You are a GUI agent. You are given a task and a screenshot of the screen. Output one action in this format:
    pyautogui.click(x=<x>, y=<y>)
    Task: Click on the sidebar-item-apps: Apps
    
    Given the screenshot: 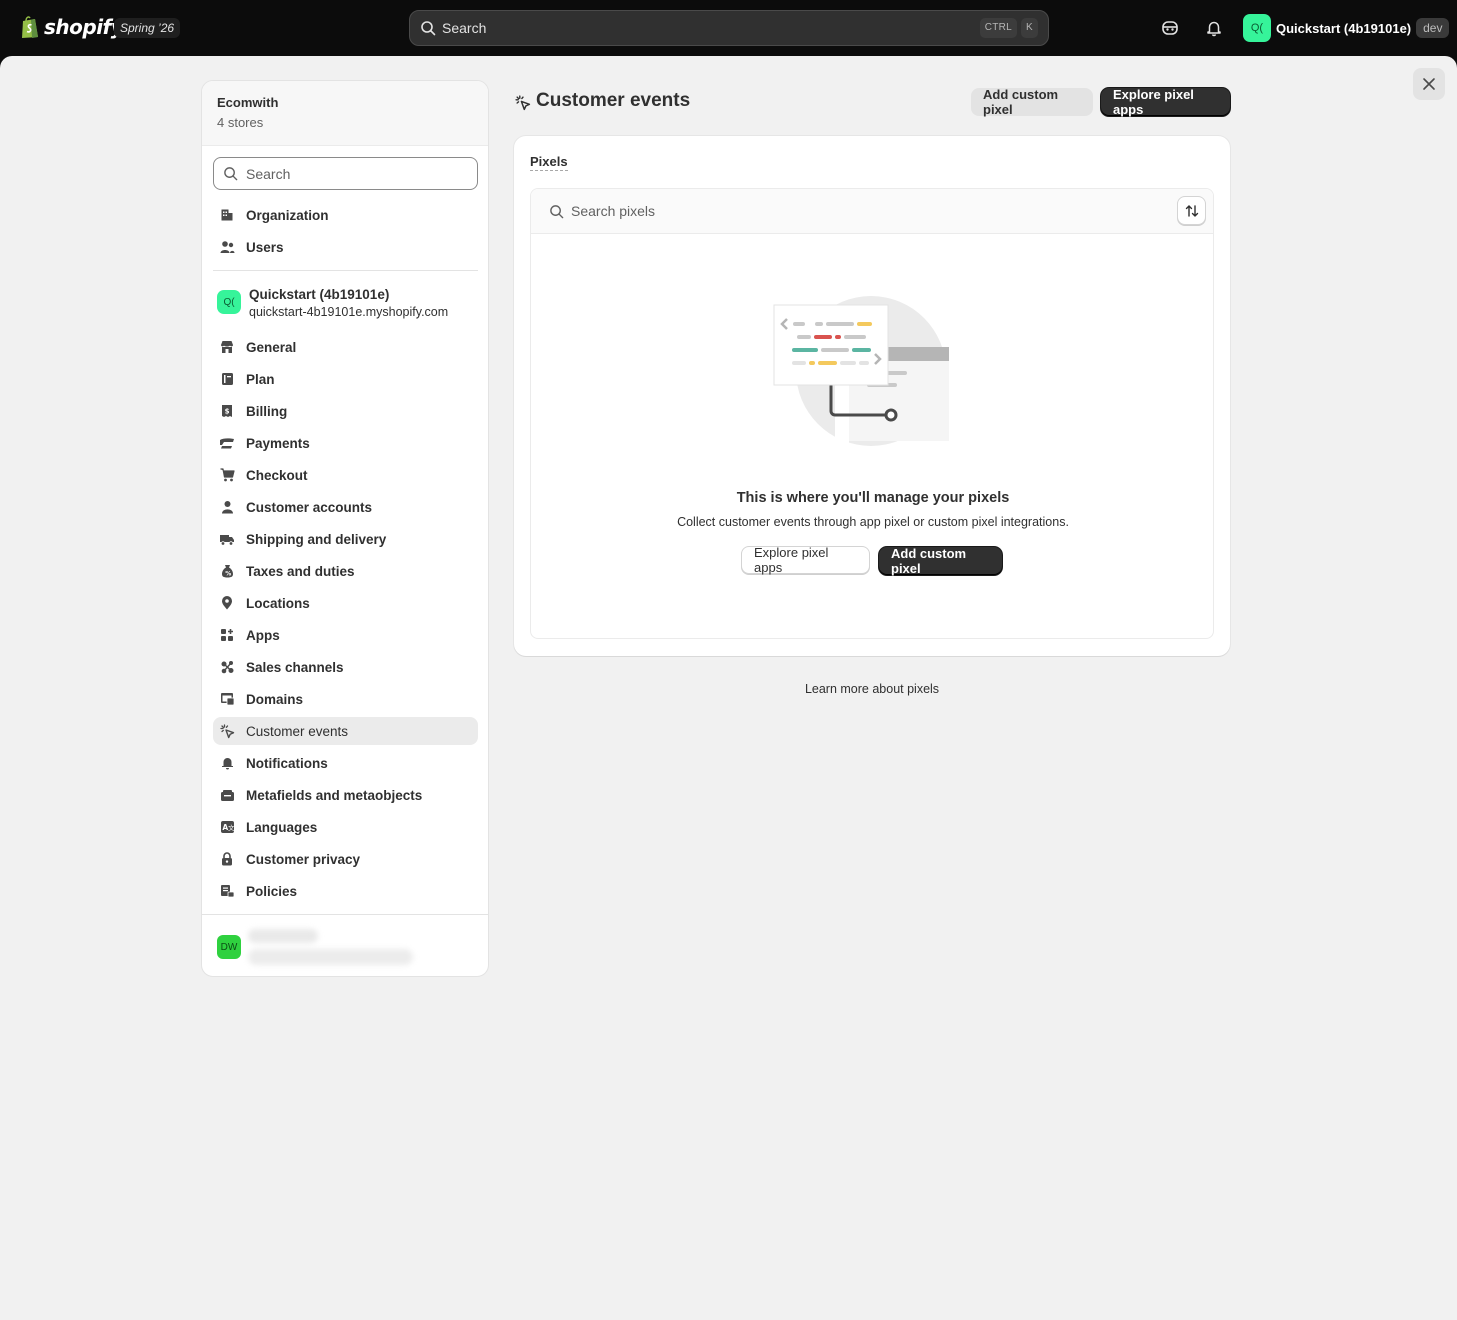 What is the action you would take?
    pyautogui.click(x=345, y=635)
    